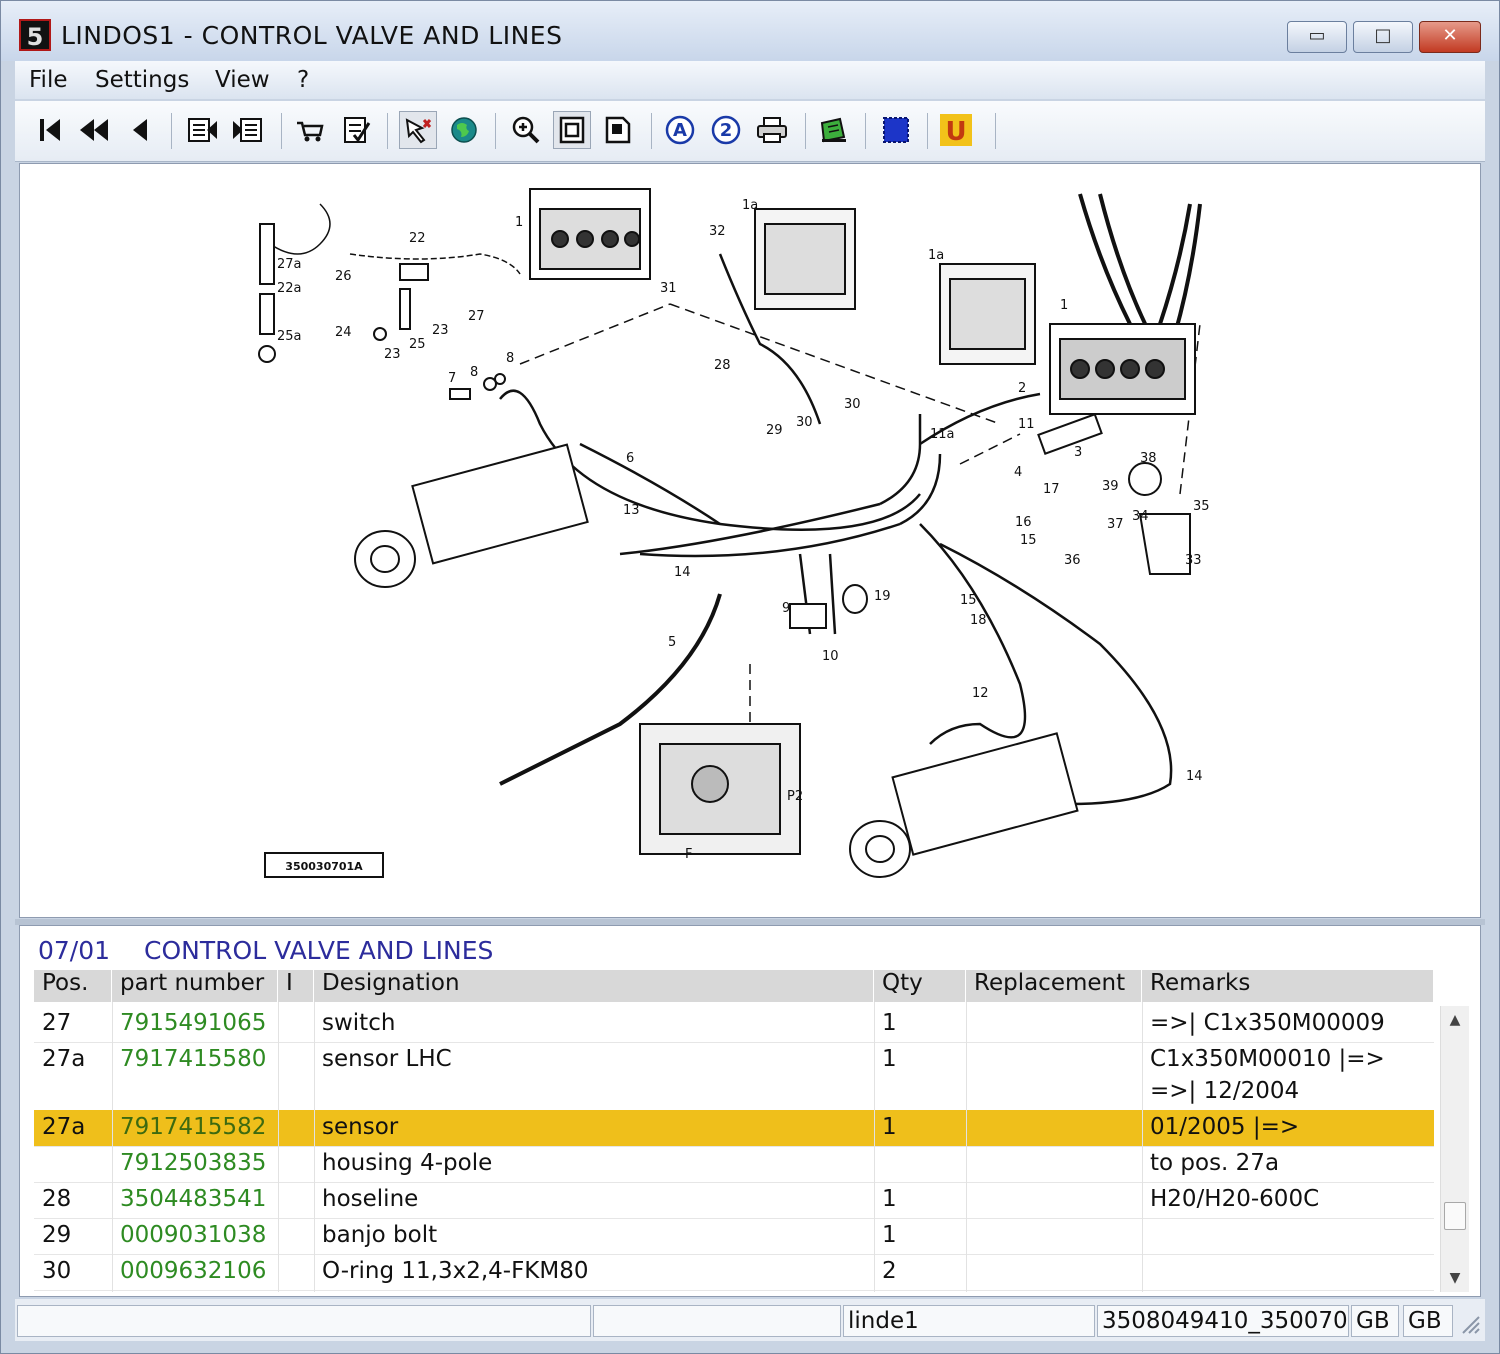  I want to click on table-row: 27 7915491065 switch 1 =>| C1x350M00009, so click(734, 1024).